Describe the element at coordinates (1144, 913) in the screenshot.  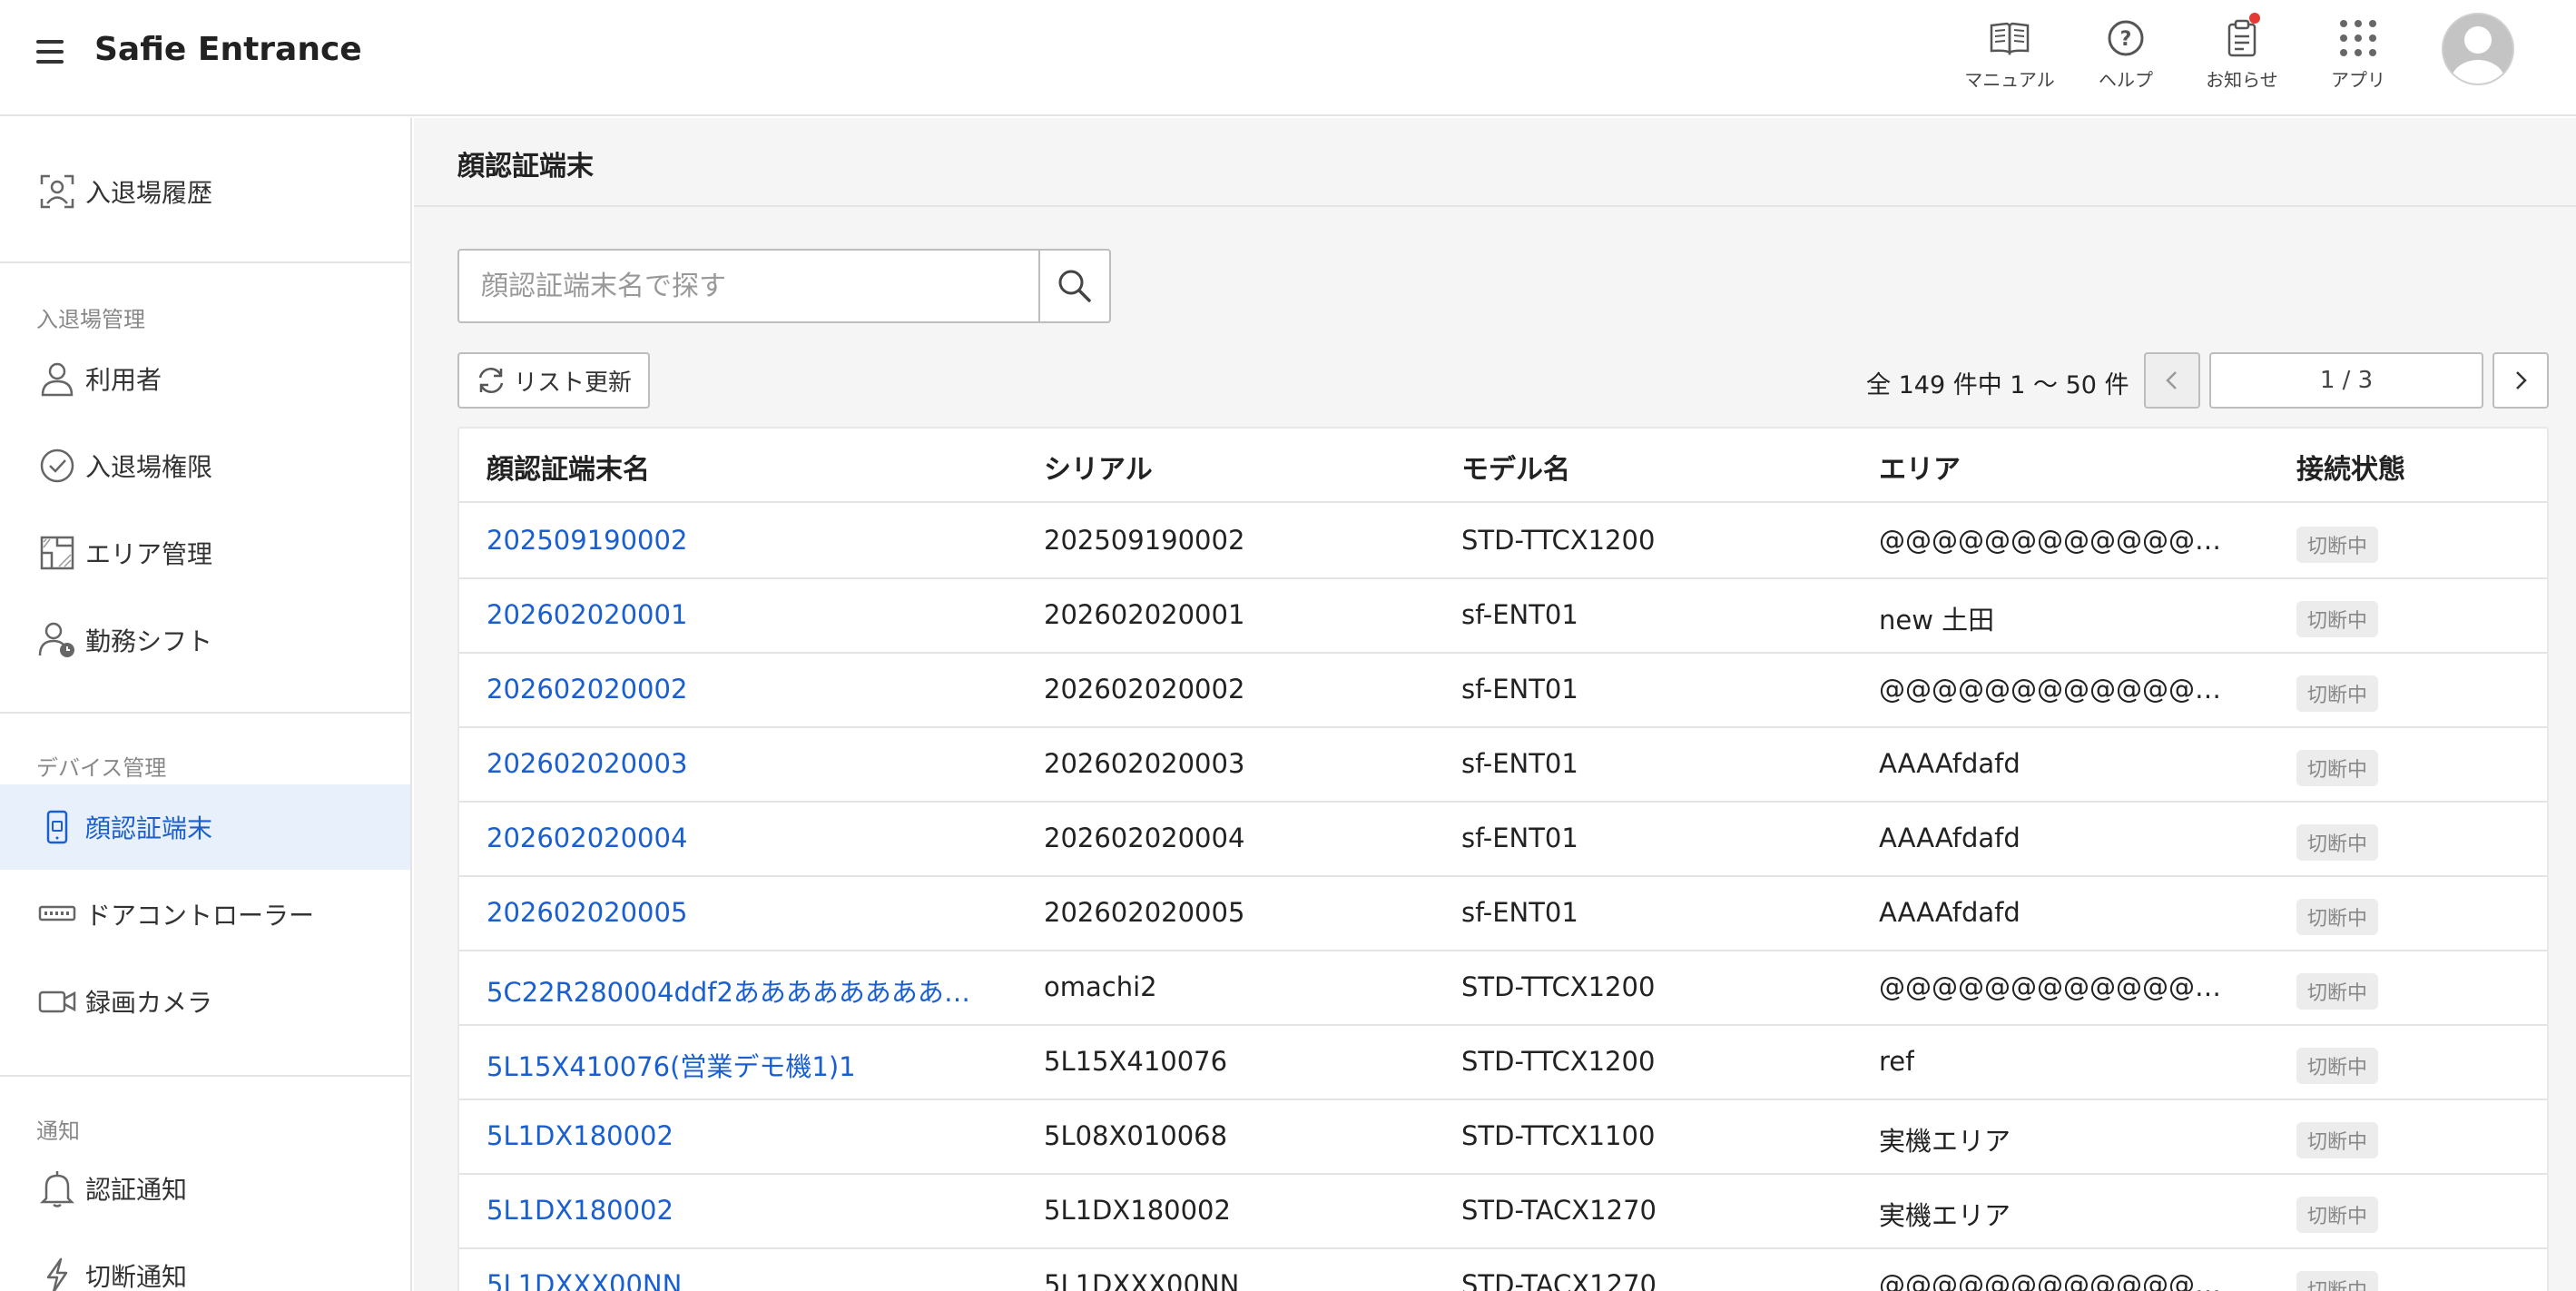
I see `cell-serial: 202602020005` at that location.